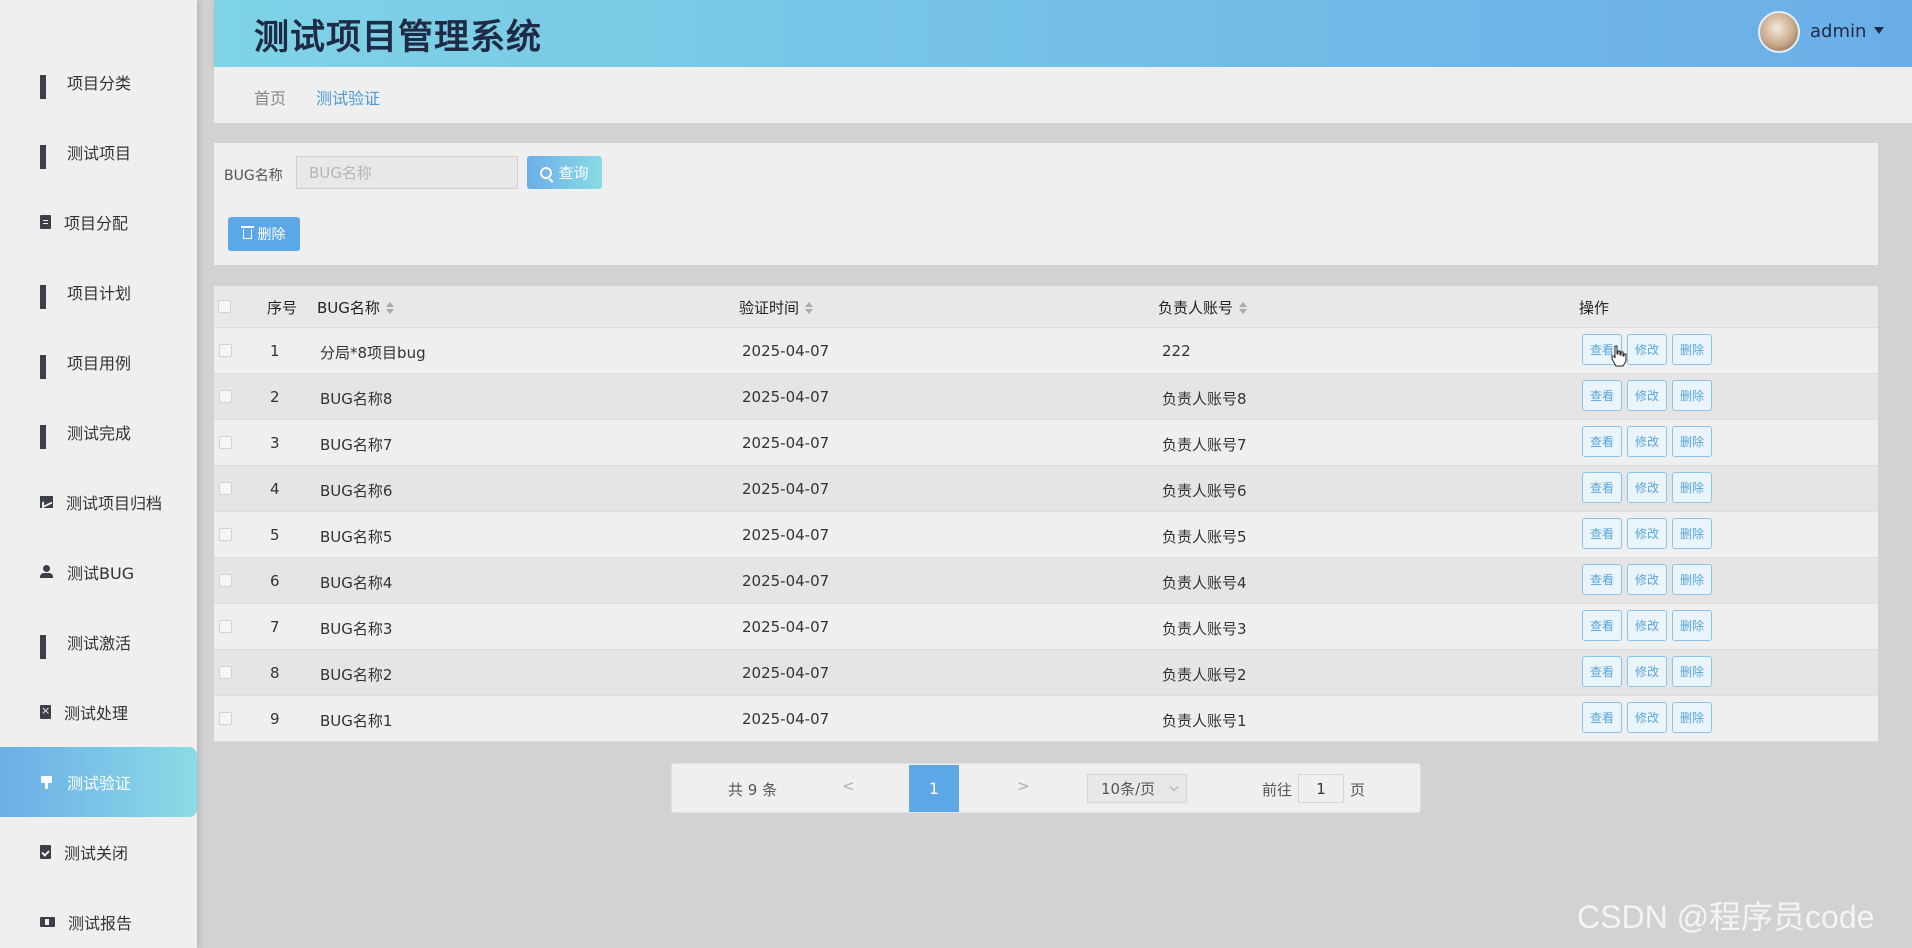  What do you see at coordinates (1879, 30) in the screenshot?
I see `caret-down-icon` at bounding box center [1879, 30].